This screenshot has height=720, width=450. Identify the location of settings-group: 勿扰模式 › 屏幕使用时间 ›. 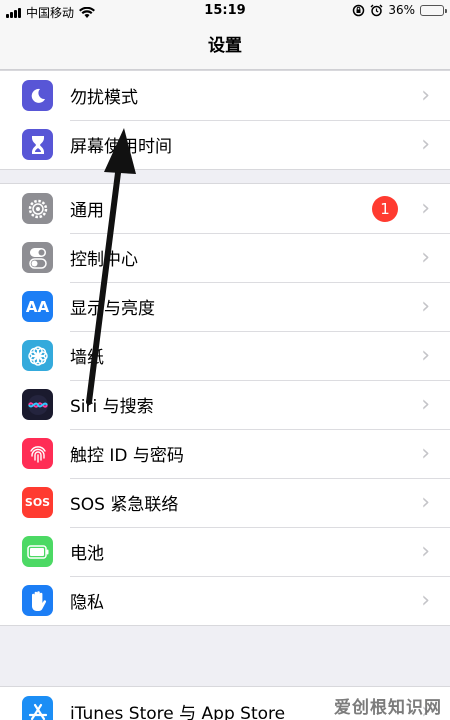
(225, 120).